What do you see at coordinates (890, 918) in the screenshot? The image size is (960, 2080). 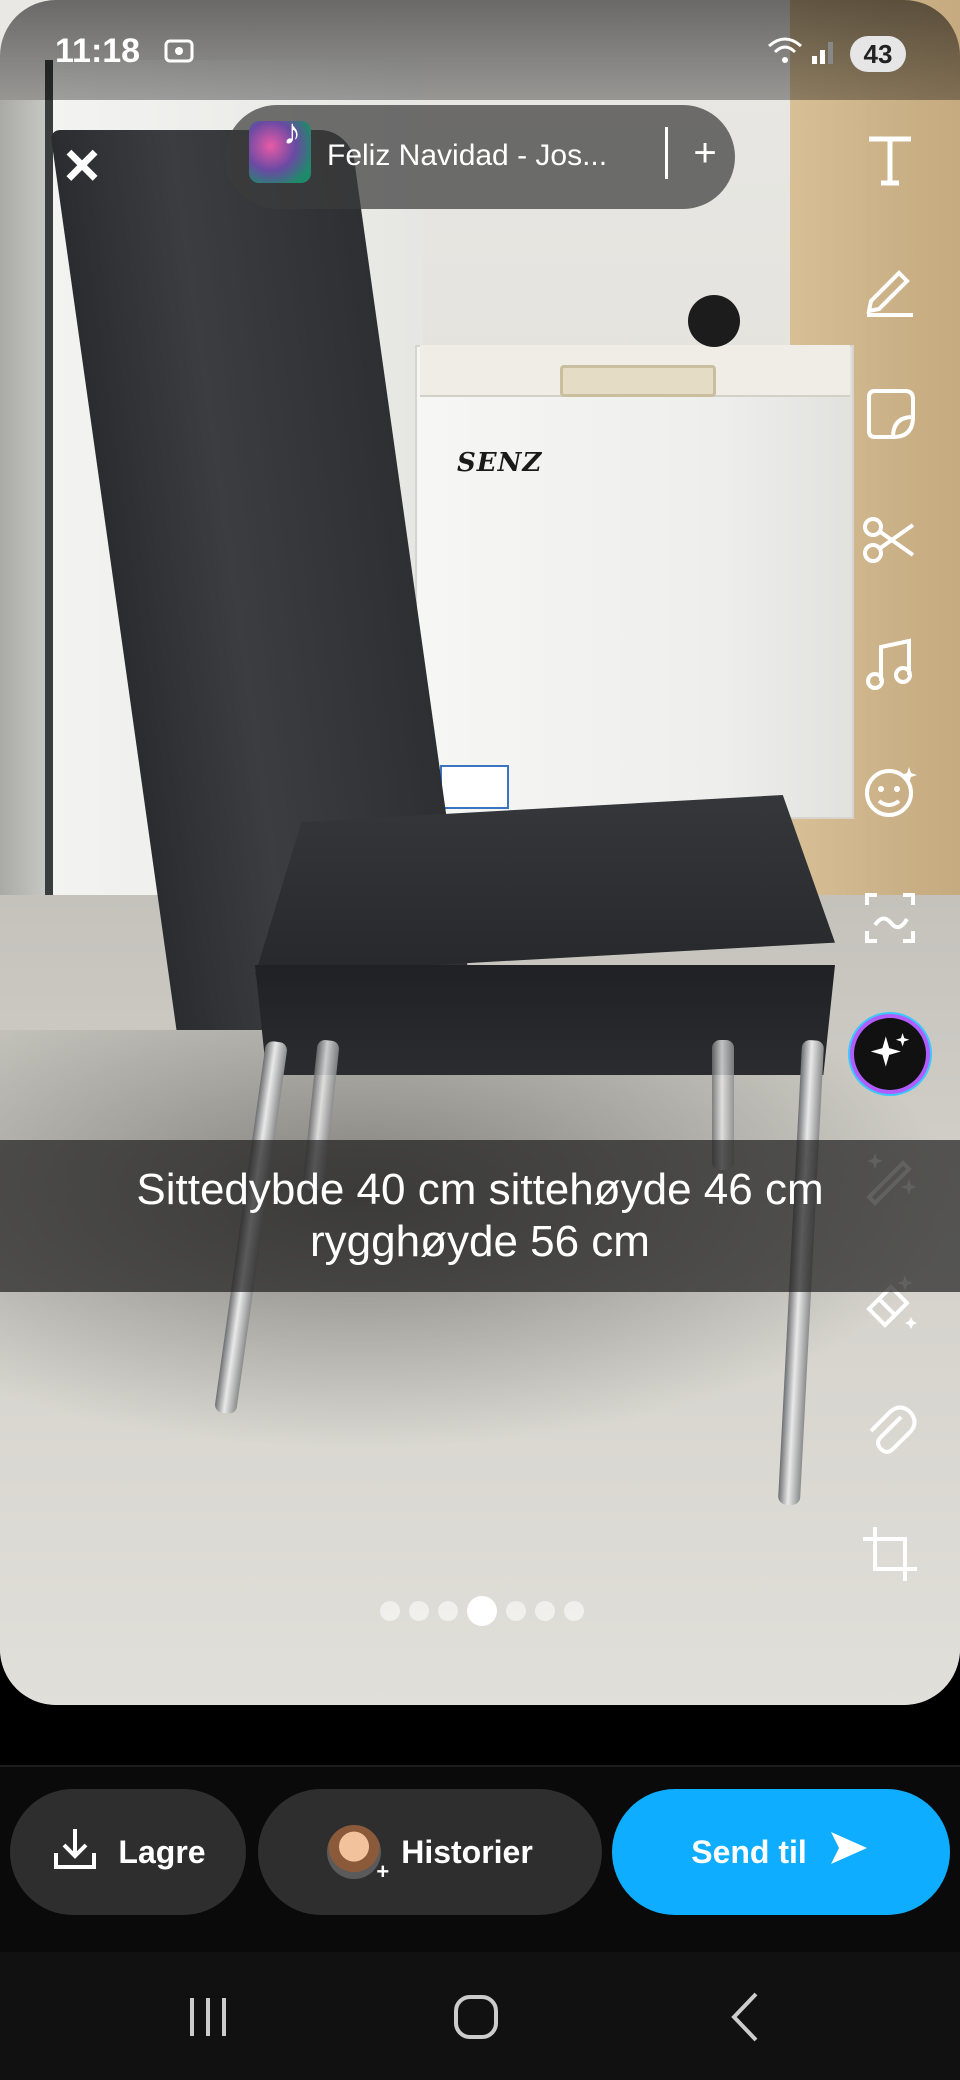 I see `scan-icon` at bounding box center [890, 918].